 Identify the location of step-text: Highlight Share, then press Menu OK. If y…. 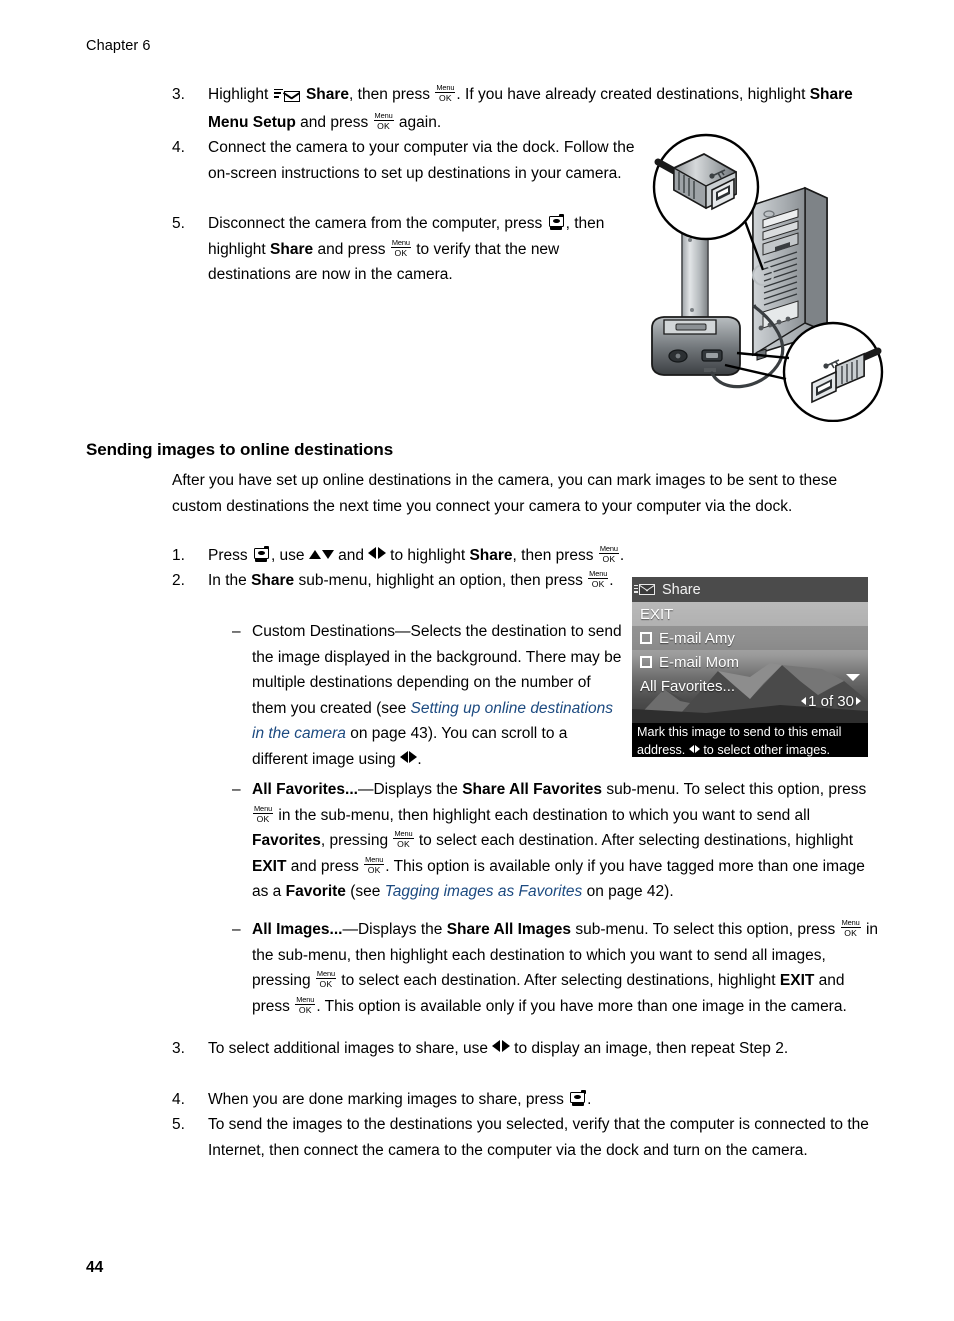
(535, 108).